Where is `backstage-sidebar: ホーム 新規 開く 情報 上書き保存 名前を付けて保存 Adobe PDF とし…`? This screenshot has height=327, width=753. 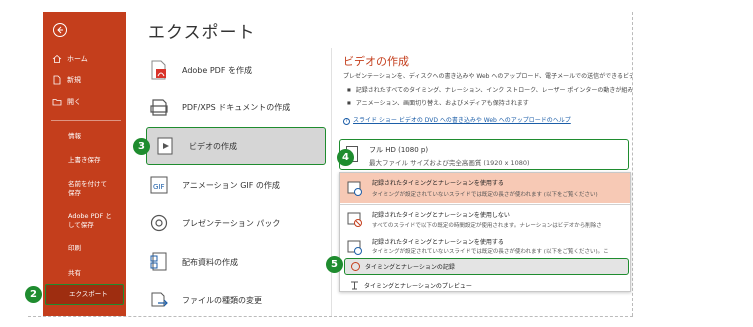 backstage-sidebar: ホーム 新規 開く 情報 上書き保存 名前を付けて保存 Adobe PDF とし… is located at coordinates (84, 164).